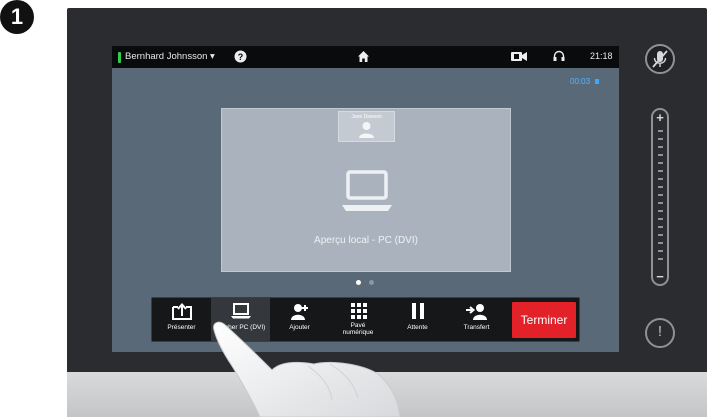 Image resolution: width=707 pixels, height=417 pixels. I want to click on encryption-lock-icon, so click(597, 82).